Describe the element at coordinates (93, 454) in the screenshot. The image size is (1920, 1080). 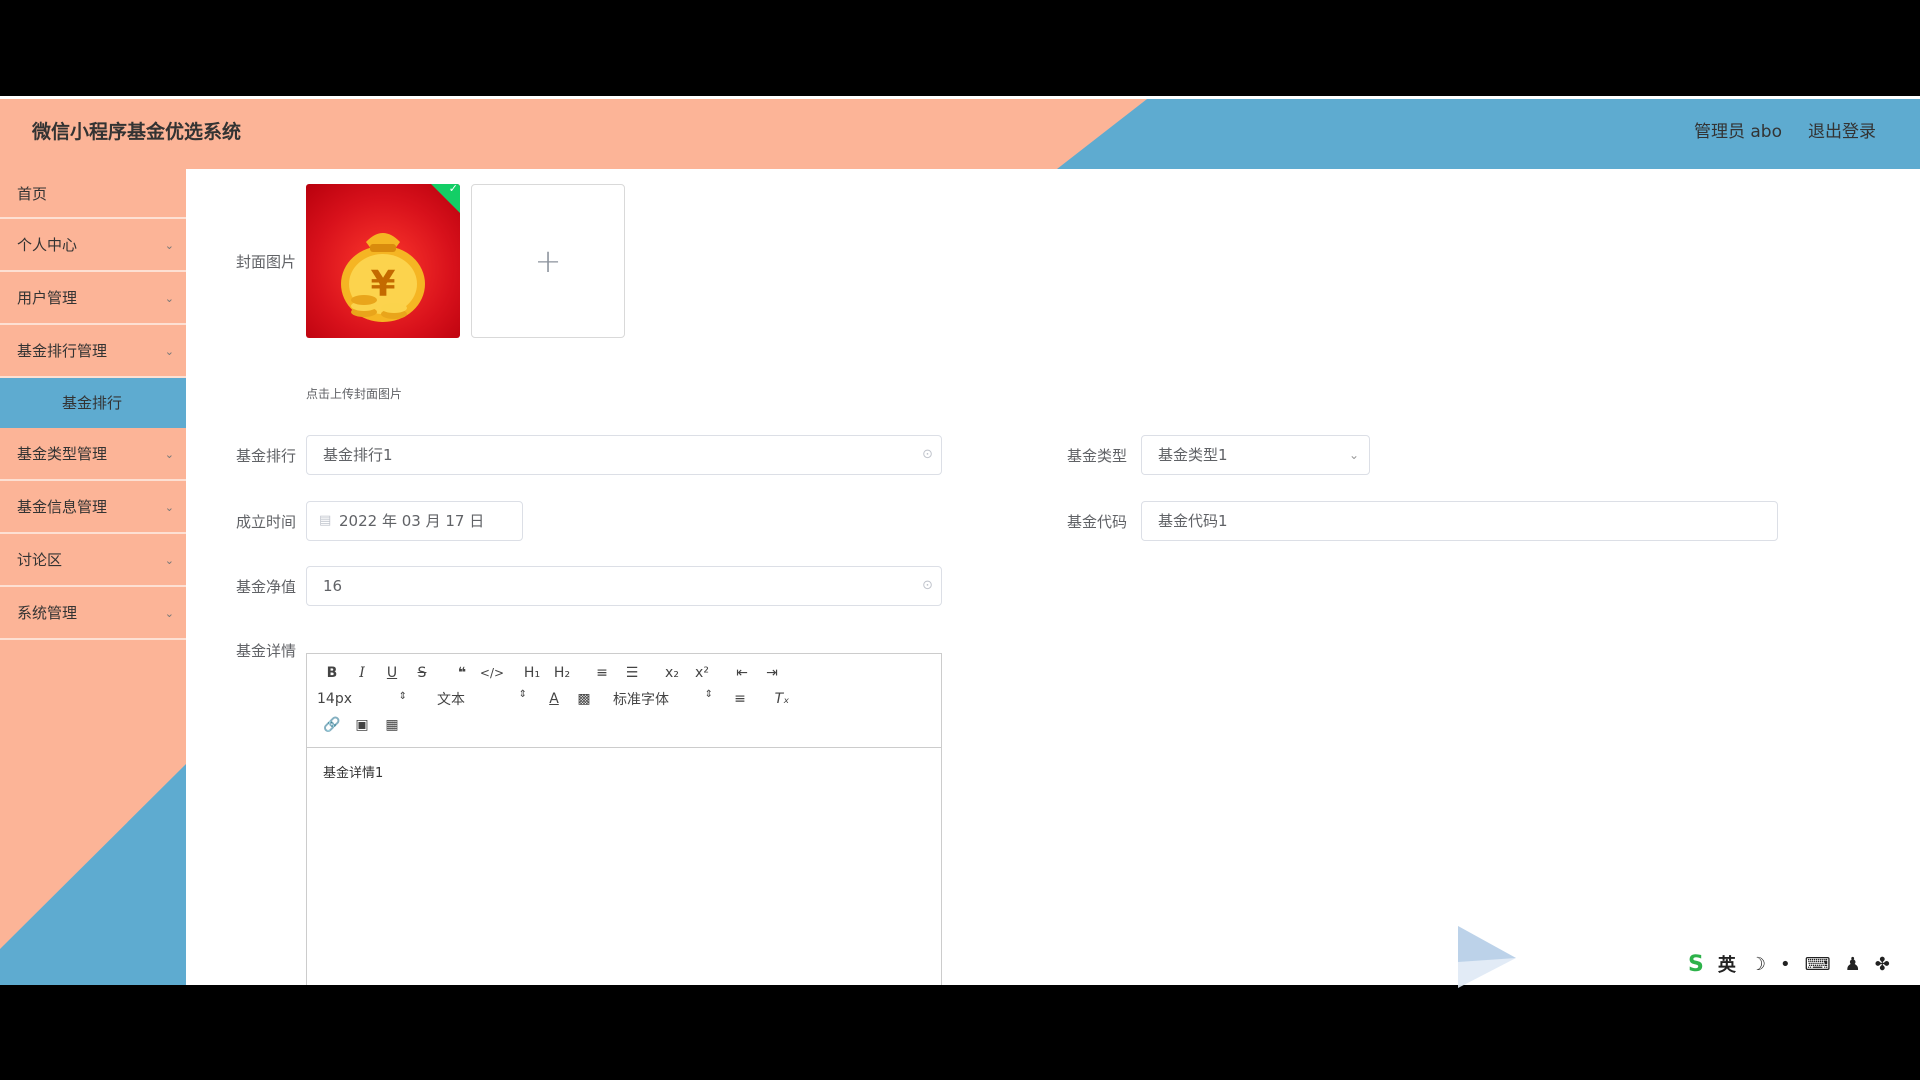
I see `sidebar-item-fund-type-management: 基金类型管理 ⌄` at that location.